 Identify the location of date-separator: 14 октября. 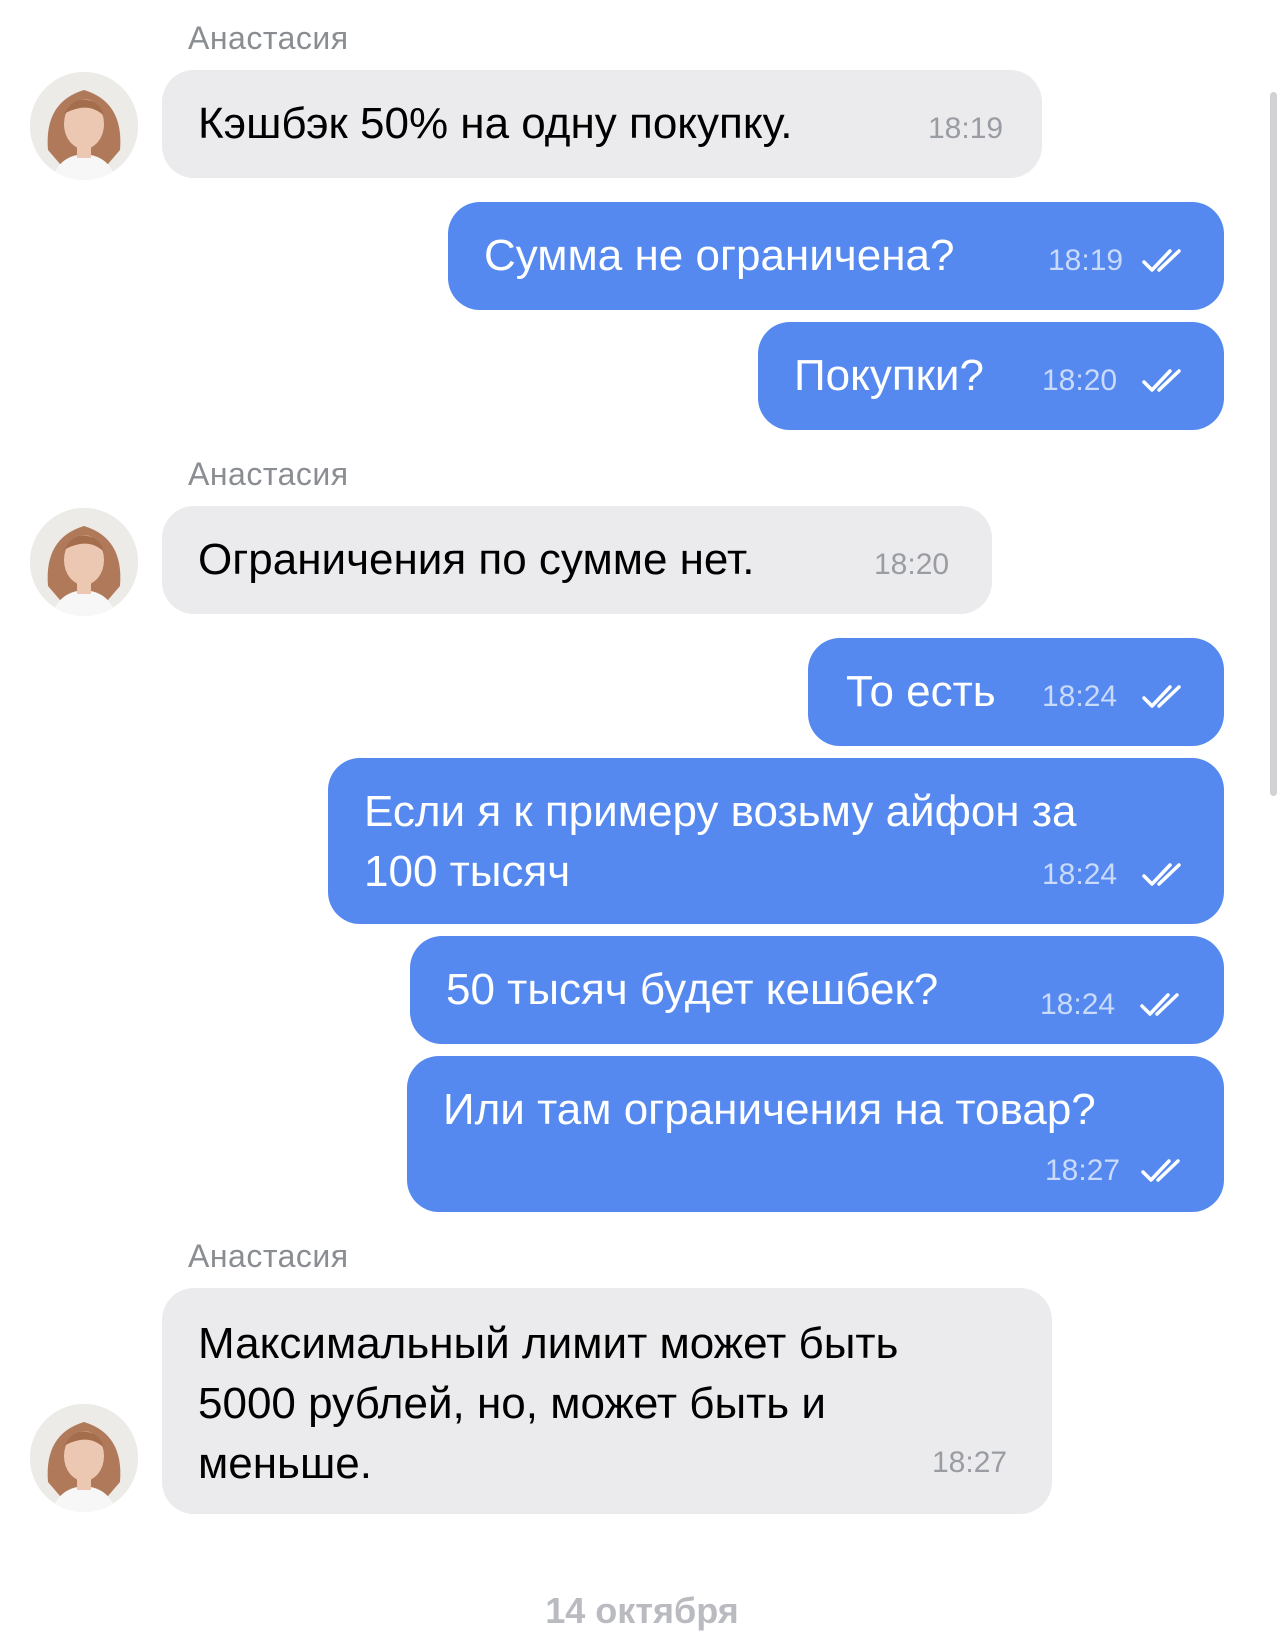
(642, 1610).